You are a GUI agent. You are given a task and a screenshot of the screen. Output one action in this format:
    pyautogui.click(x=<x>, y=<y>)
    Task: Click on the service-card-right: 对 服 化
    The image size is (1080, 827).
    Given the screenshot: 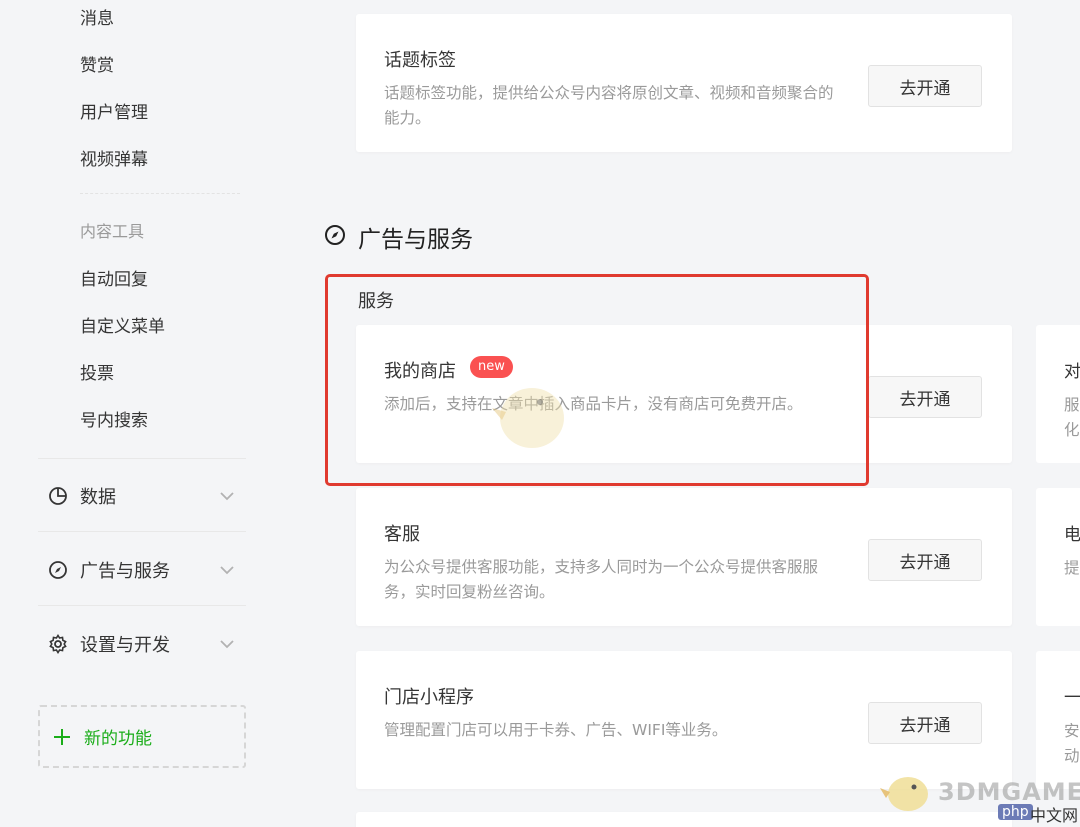 What is the action you would take?
    pyautogui.click(x=1058, y=394)
    